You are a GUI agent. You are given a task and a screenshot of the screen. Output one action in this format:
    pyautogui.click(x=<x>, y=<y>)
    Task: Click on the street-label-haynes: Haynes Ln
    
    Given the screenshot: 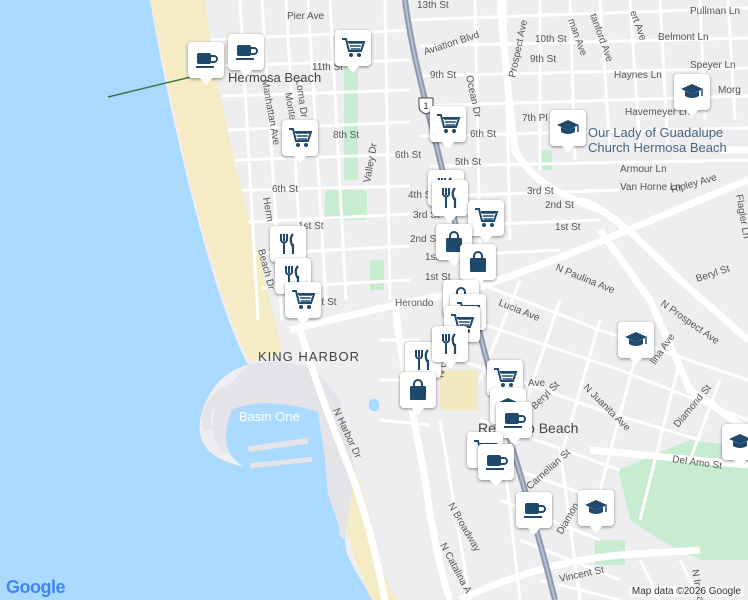 What is the action you would take?
    pyautogui.click(x=638, y=75)
    